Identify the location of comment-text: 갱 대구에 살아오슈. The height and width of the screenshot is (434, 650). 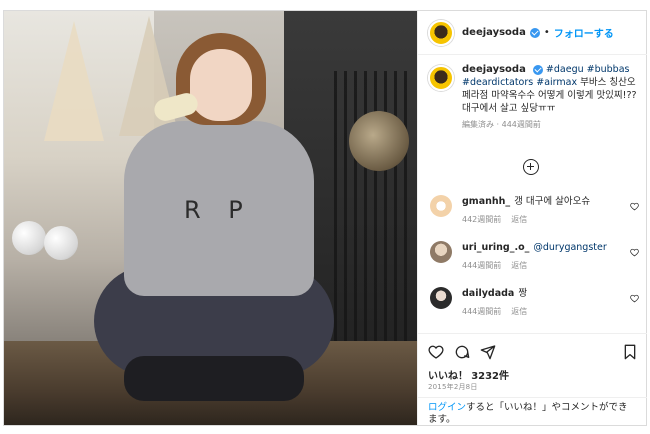
(552, 201).